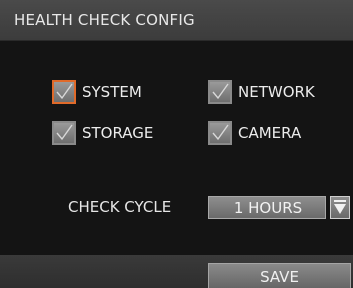  What do you see at coordinates (112, 92) in the screenshot?
I see `system-label: SYSTEM` at bounding box center [112, 92].